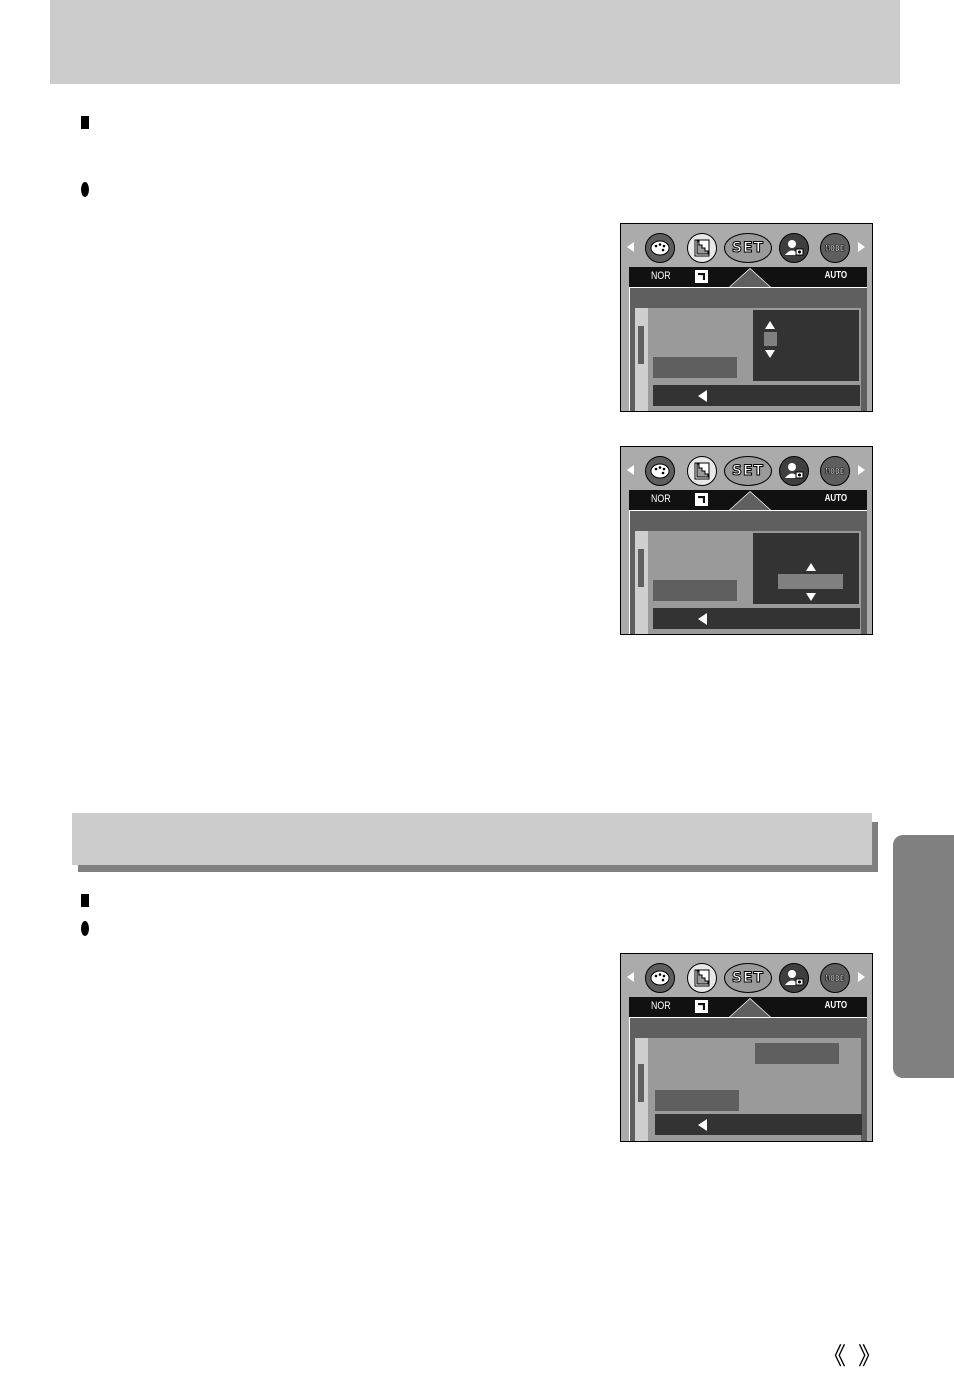 This screenshot has height=1394, width=954. I want to click on option-value, so click(797, 1053).